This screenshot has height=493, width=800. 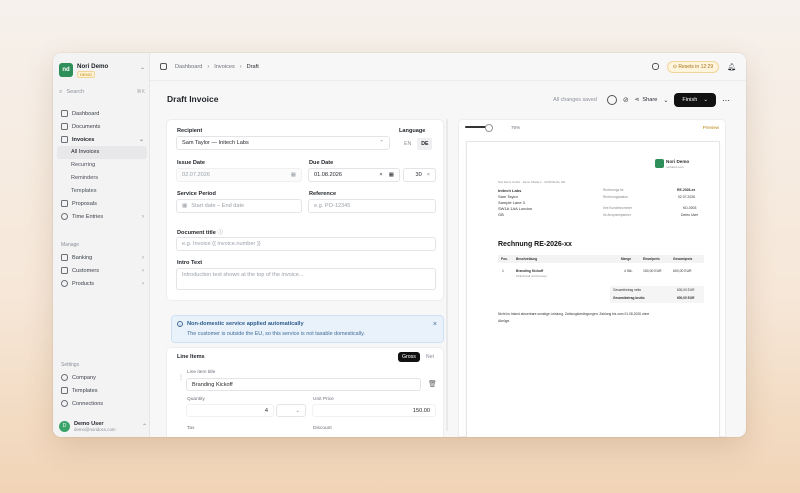 I want to click on sidebar-item-recurring: Recurring, so click(x=102, y=165).